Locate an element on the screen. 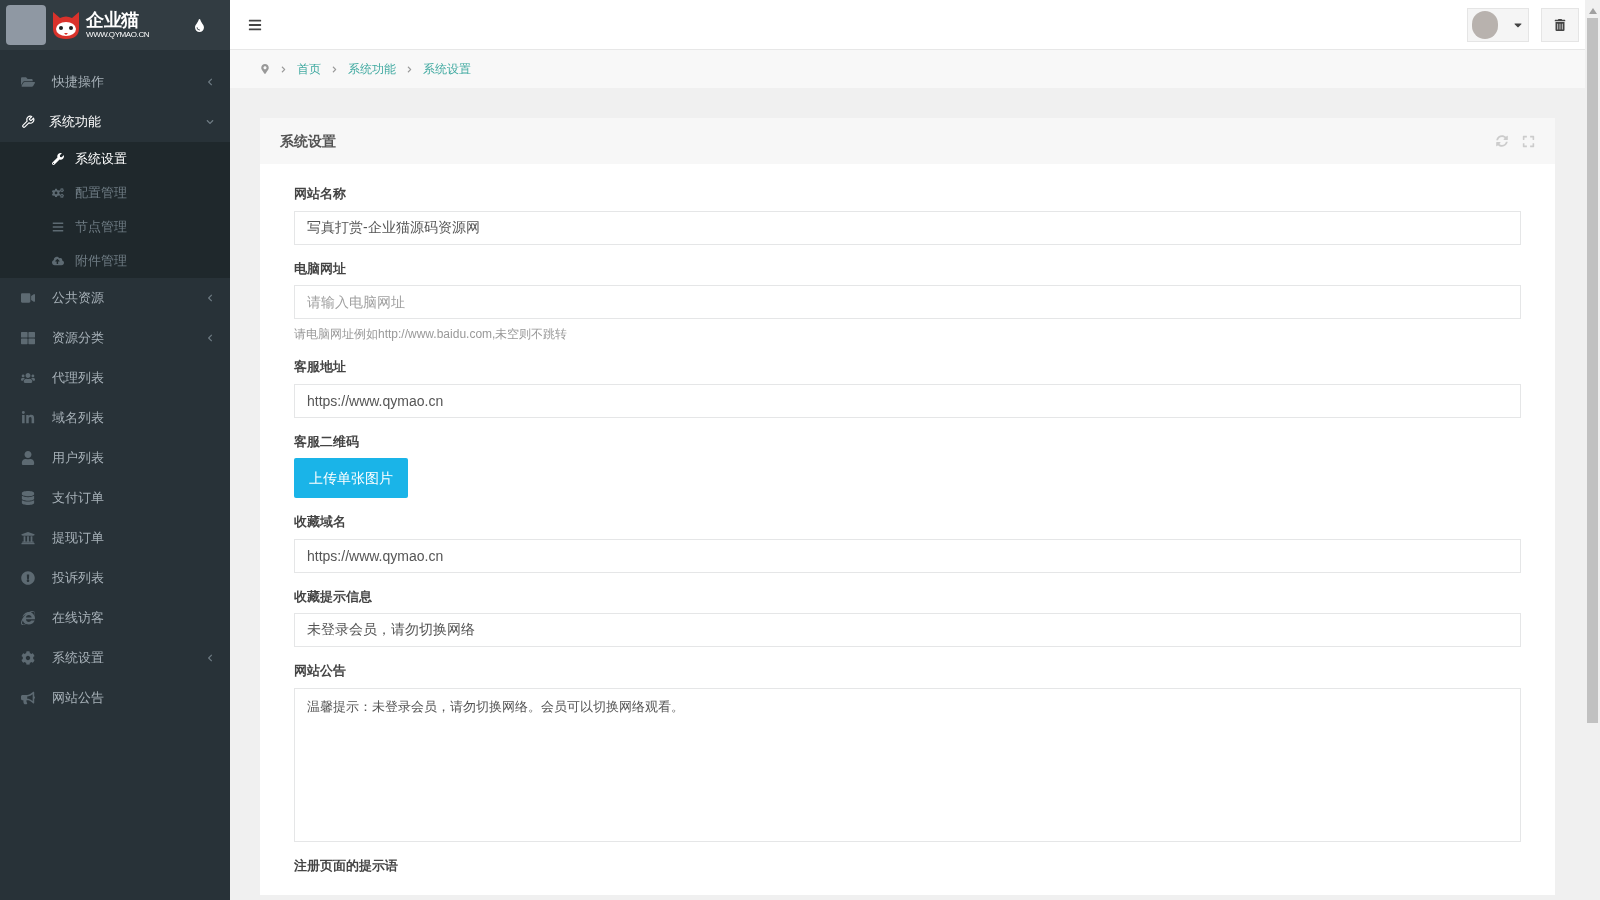 The width and height of the screenshot is (1600, 900). sidebar-item: 快捷操作 is located at coordinates (115, 82).